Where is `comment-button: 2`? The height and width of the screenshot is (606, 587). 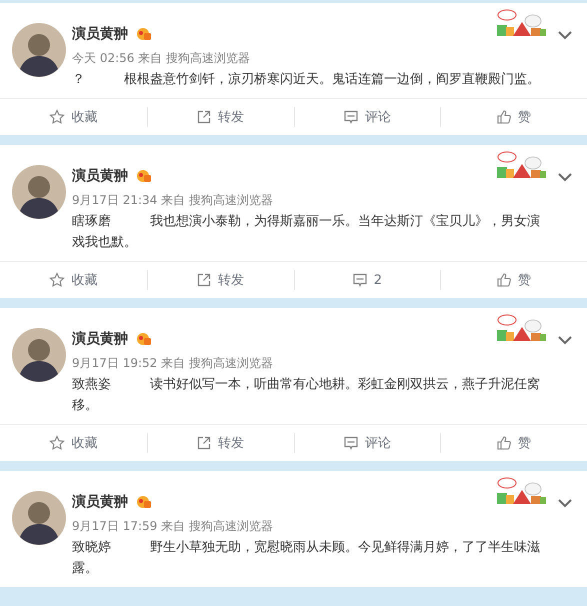
comment-button: 2 is located at coordinates (367, 280).